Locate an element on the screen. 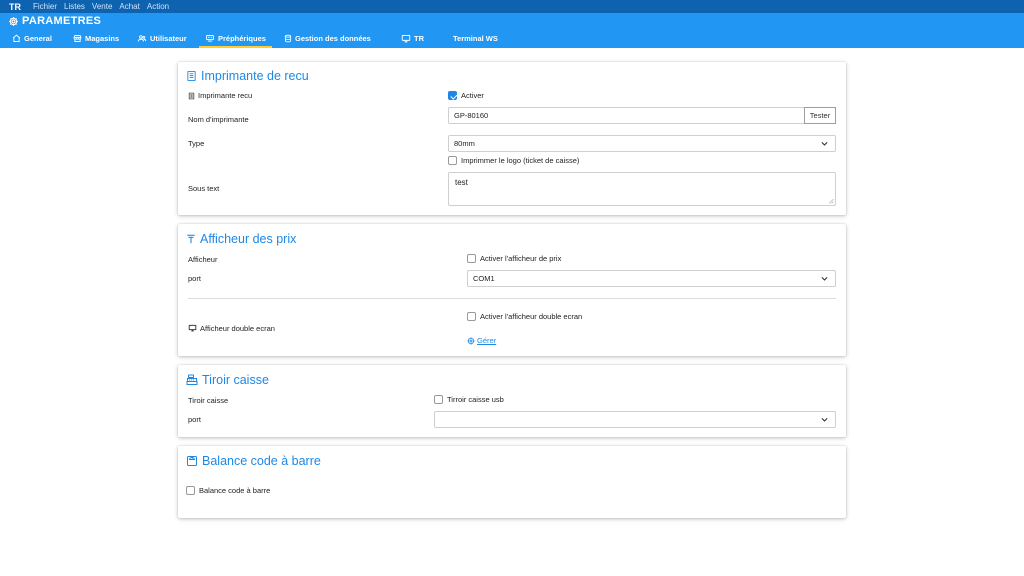  card-tiroir-title: Tiroir caisse is located at coordinates (227, 380).